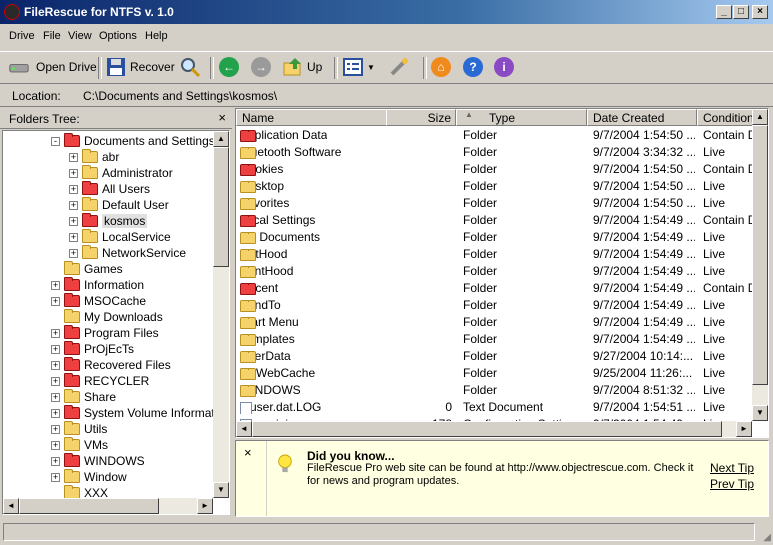 This screenshot has width=773, height=545. Describe the element at coordinates (111, 365) in the screenshot. I see `tree-item: + Recovered Files` at that location.